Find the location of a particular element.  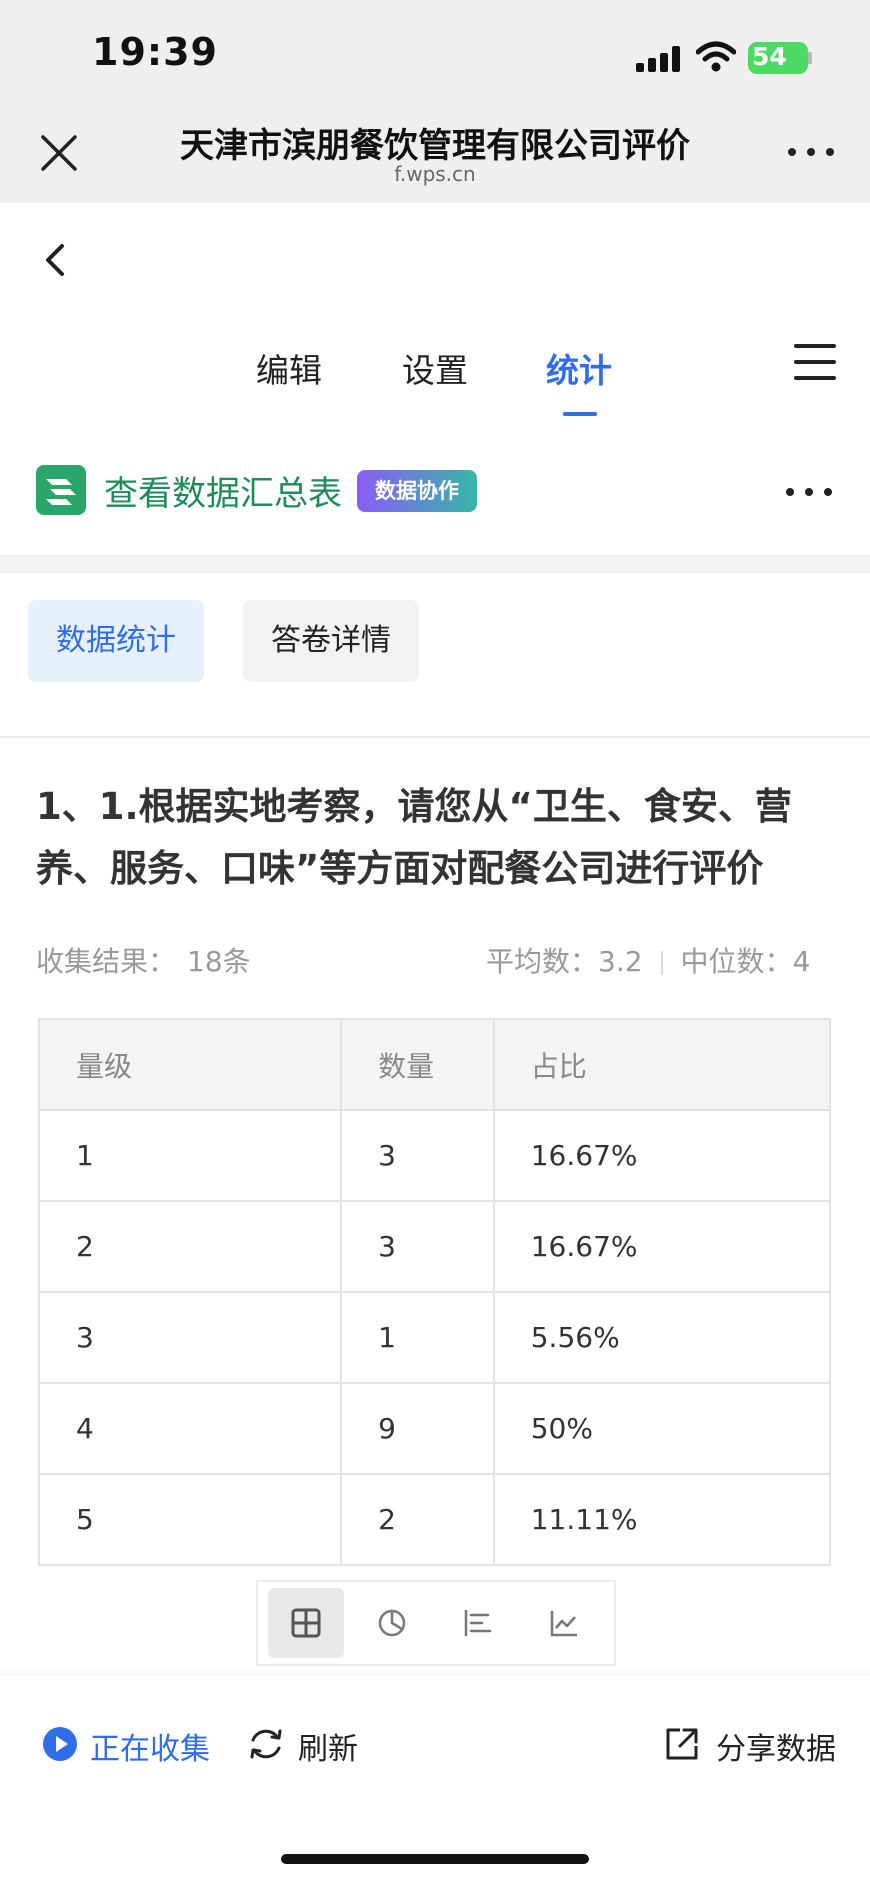

summary-stats: 平均数：3.2 中位数：4 is located at coordinates (648, 960).